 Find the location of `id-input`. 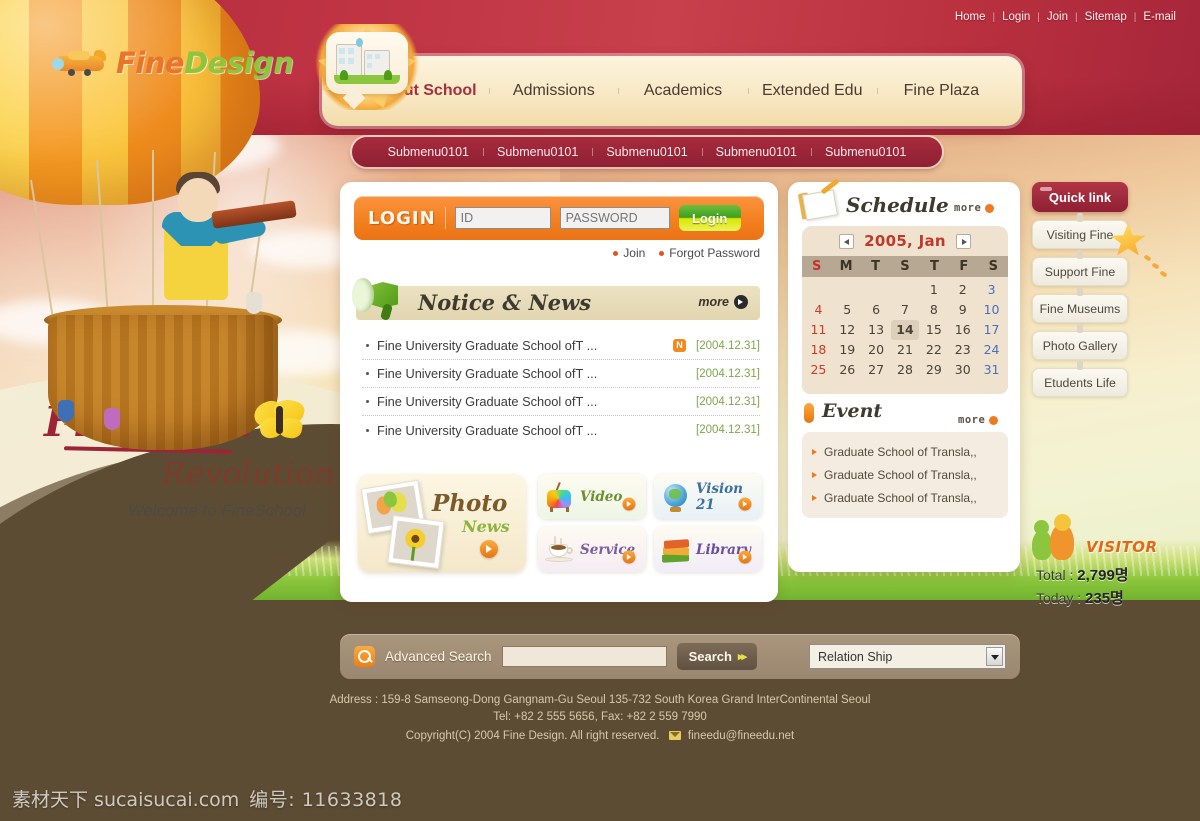

id-input is located at coordinates (502, 218).